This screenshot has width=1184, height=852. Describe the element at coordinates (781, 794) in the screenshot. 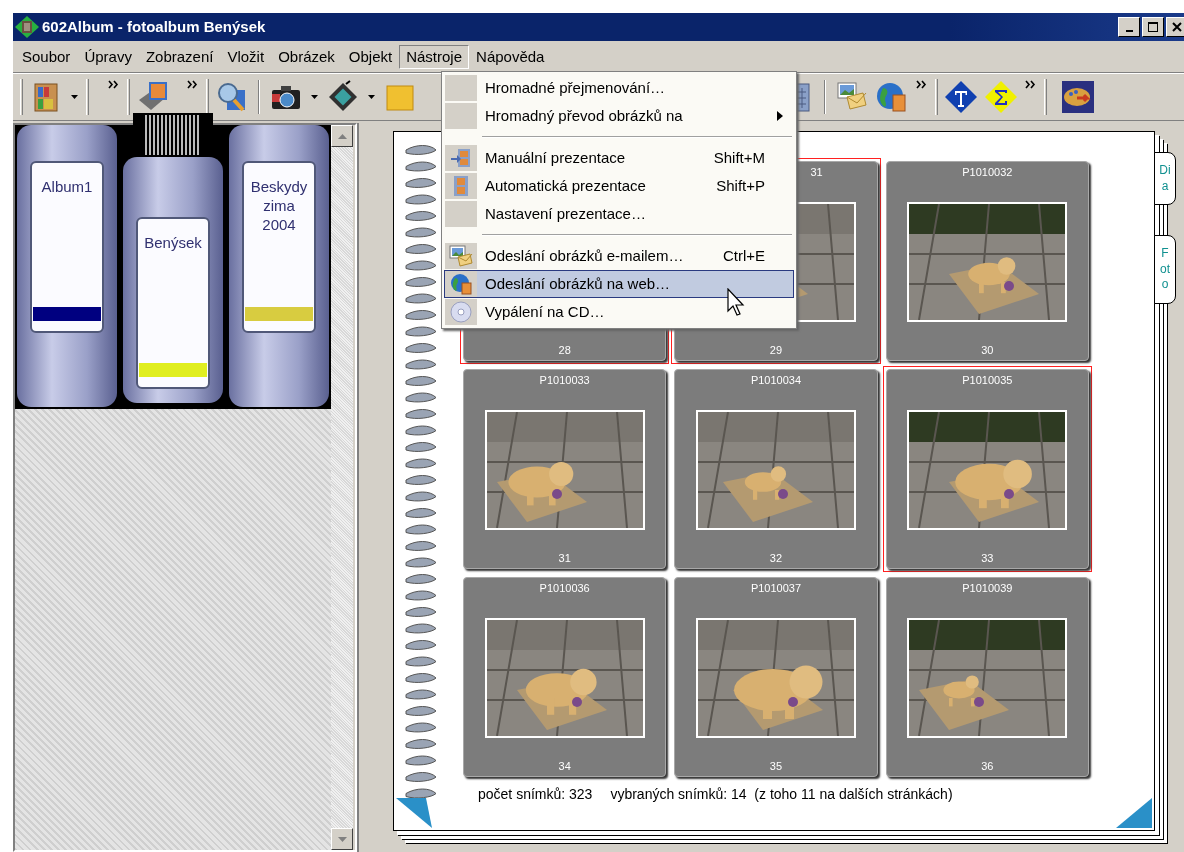

I see `selection-count: vybraných snímků: 14 (z toho 11 na dalších stránkách)` at that location.